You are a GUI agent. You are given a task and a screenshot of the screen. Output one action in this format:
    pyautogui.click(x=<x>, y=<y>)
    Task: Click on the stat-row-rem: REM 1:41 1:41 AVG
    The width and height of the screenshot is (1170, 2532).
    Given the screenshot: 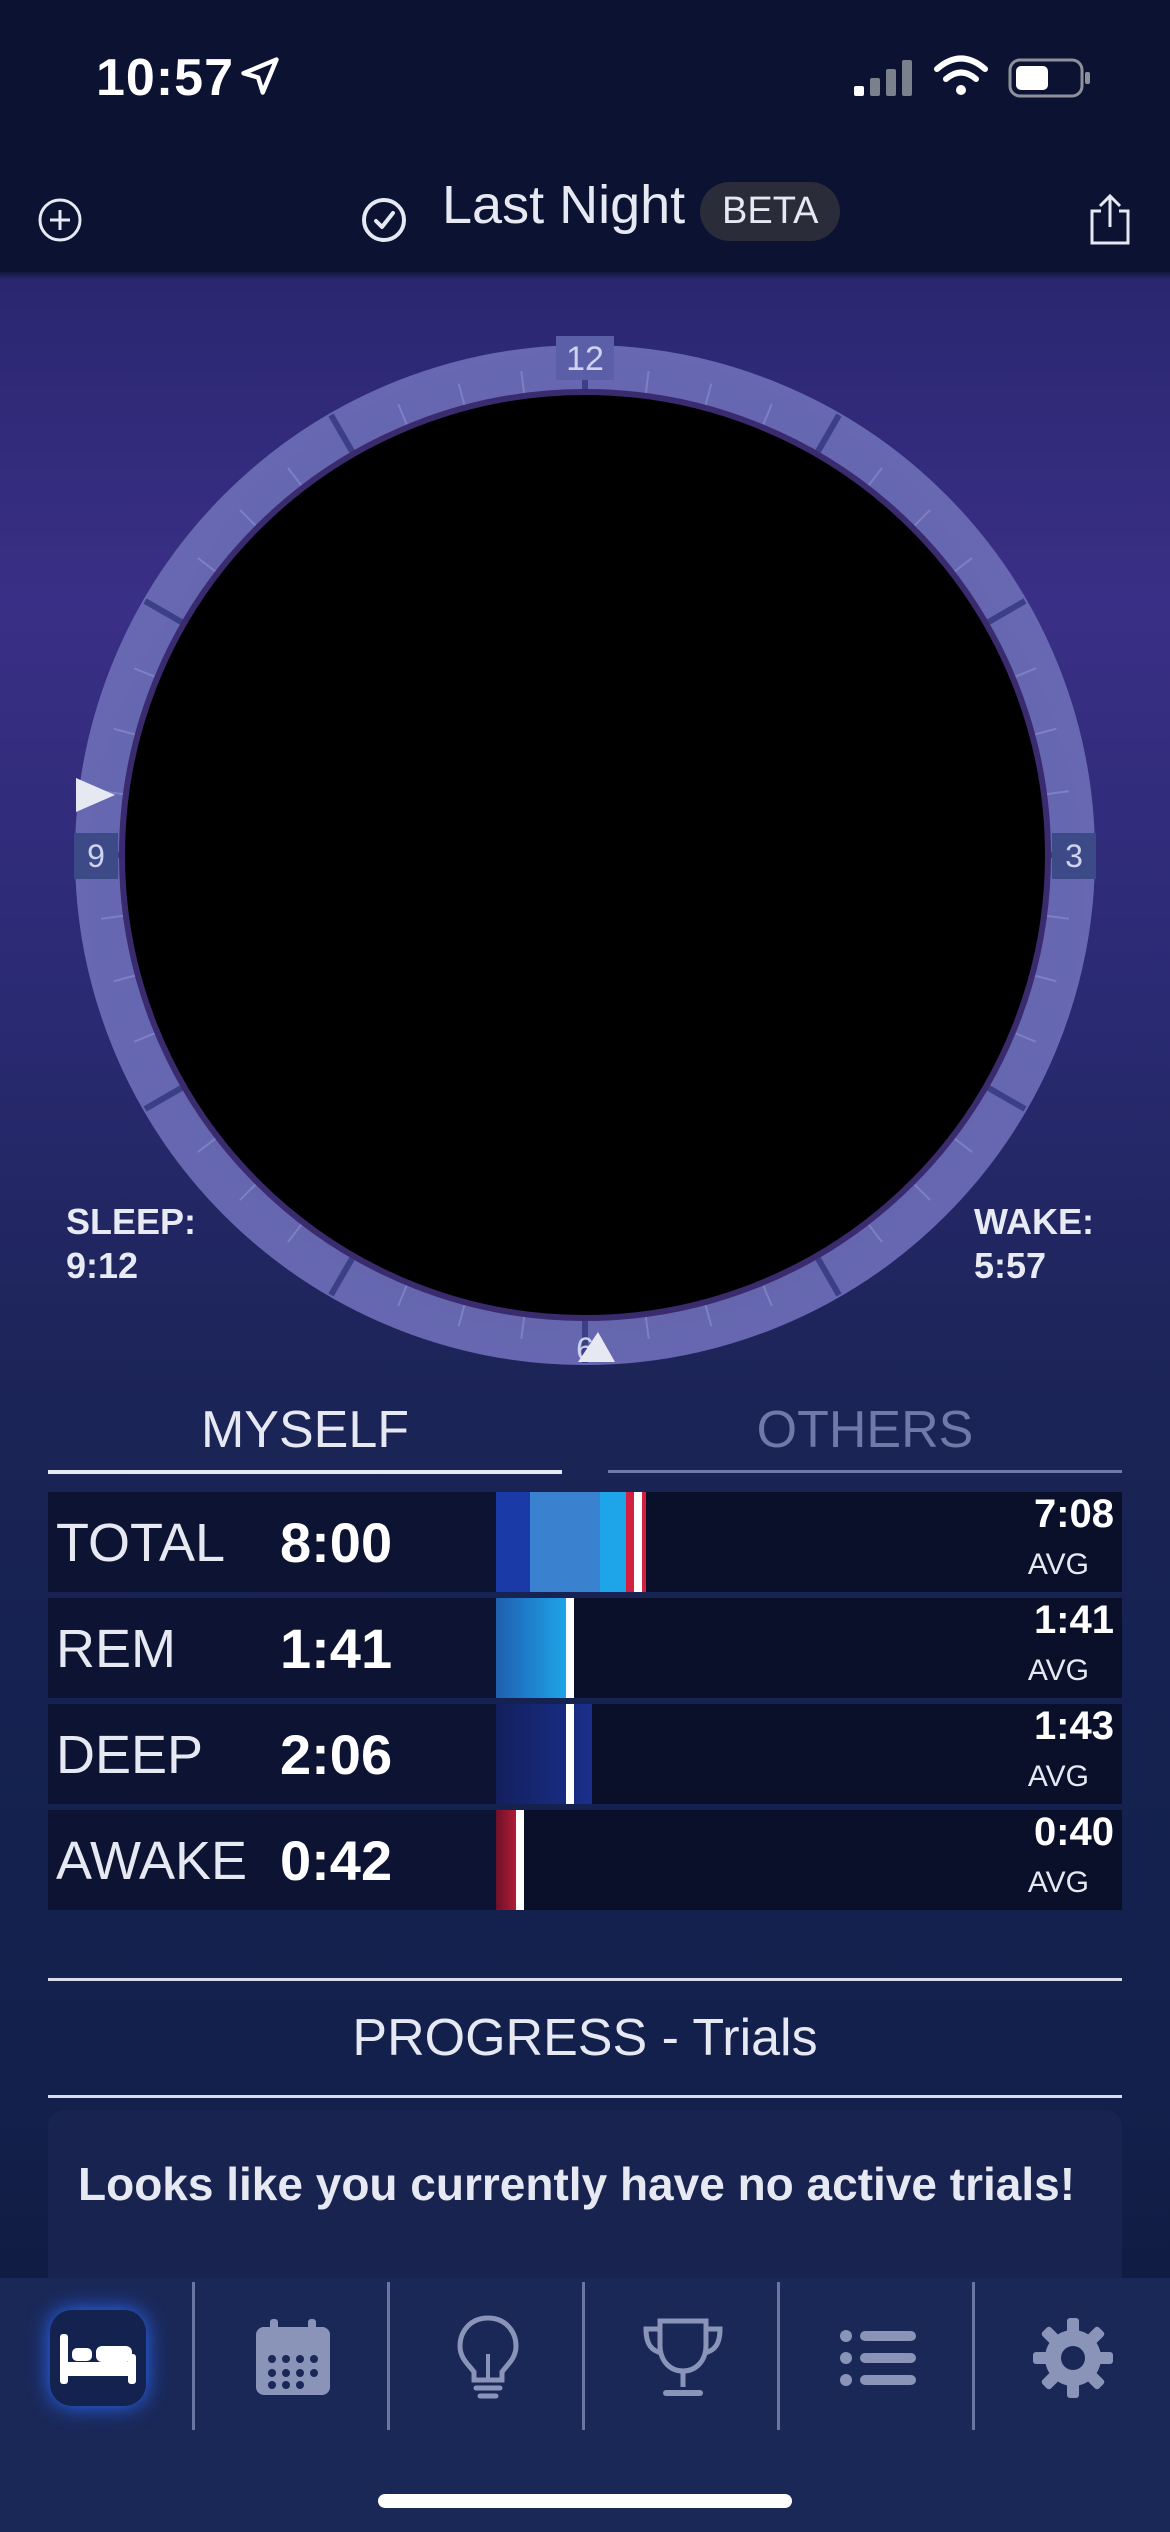 What is the action you would take?
    pyautogui.click(x=585, y=1648)
    